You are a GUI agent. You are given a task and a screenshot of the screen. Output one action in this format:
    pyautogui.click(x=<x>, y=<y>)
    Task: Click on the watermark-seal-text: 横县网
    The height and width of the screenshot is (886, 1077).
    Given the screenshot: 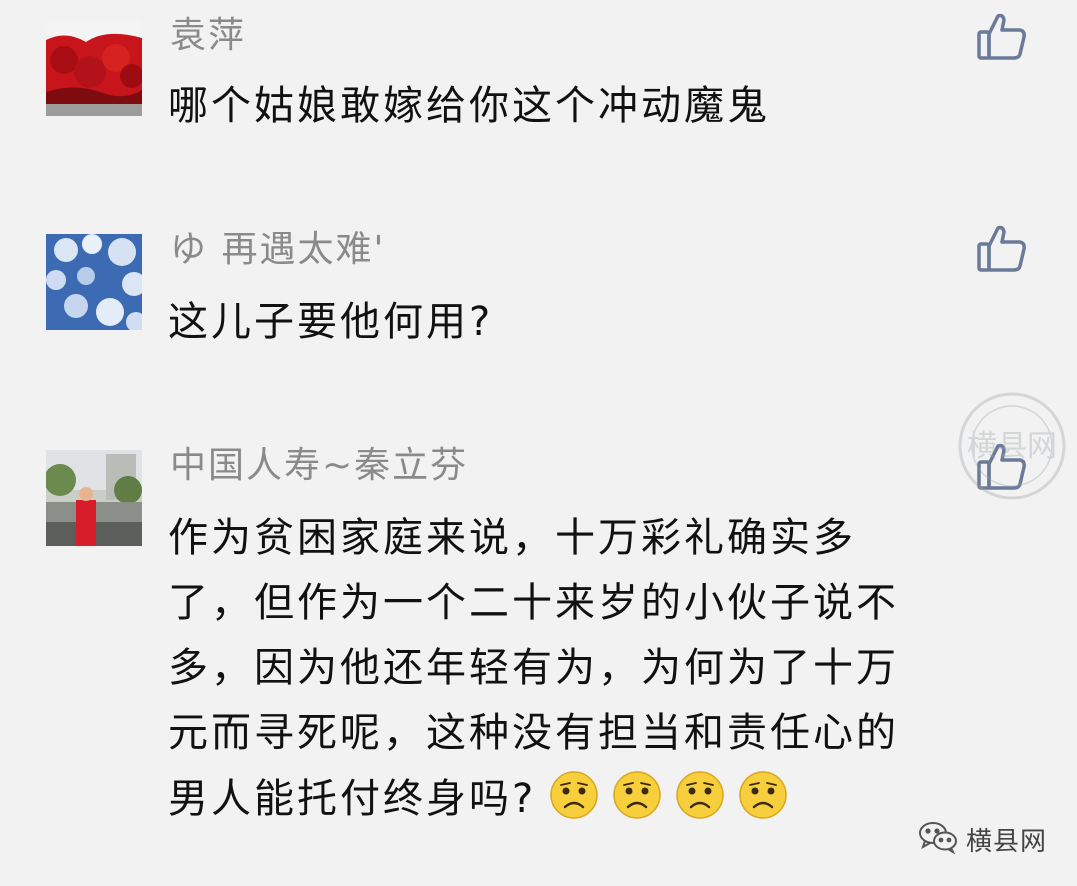 What is the action you would take?
    pyautogui.click(x=1012, y=446)
    